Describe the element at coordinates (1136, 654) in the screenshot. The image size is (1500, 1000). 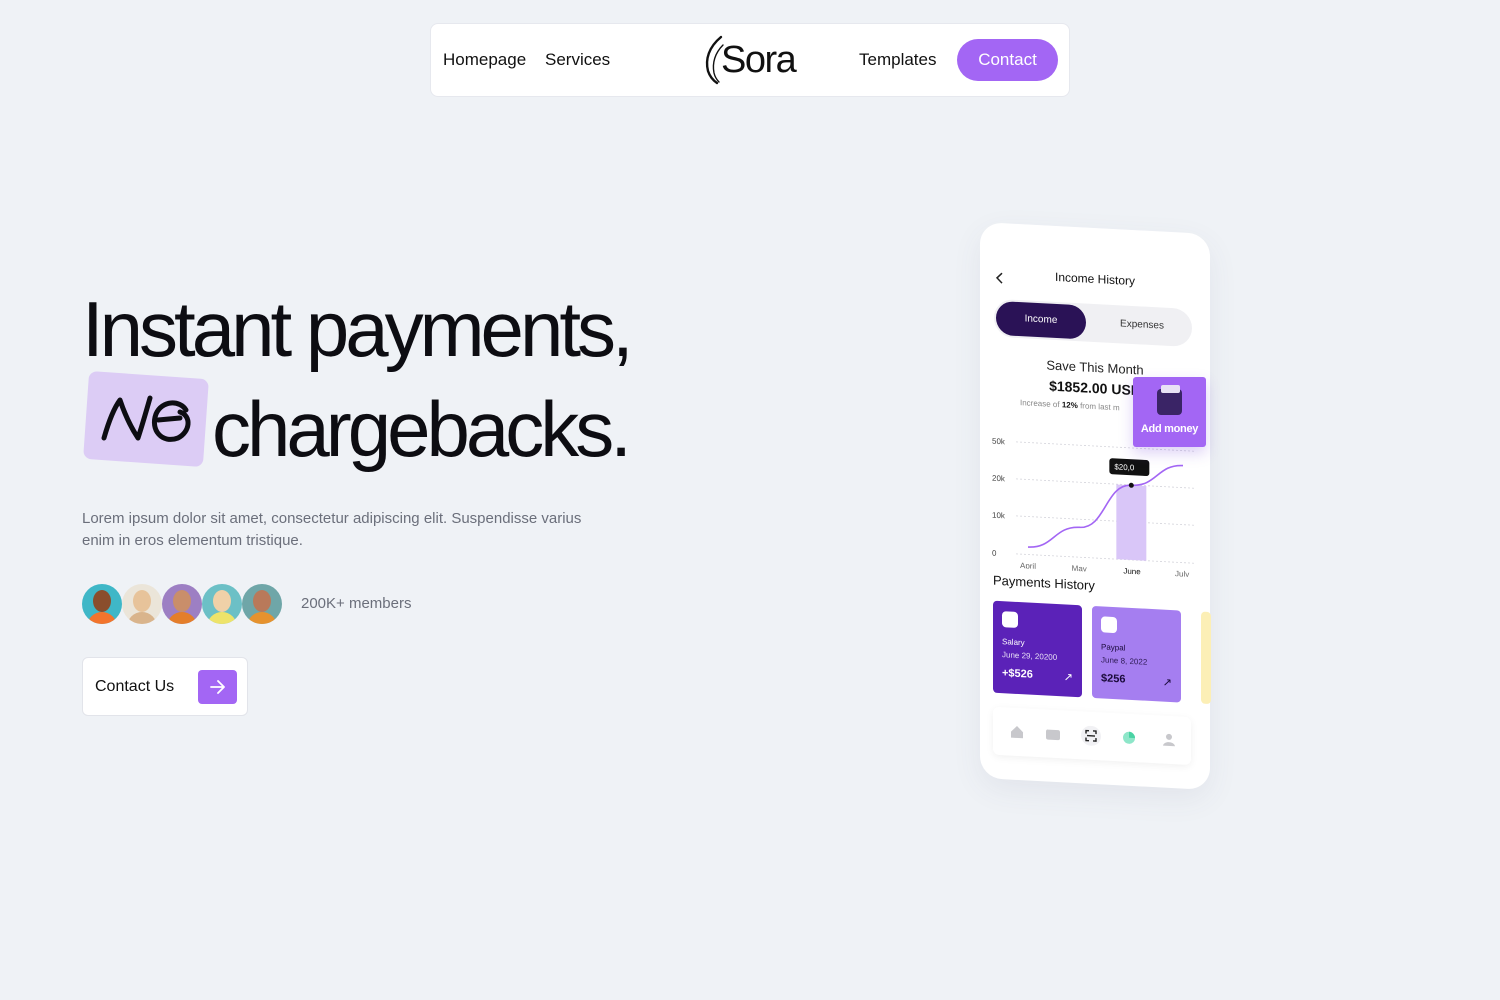
I see `payment-card-paypal: Paypal June 8, 2022 $256 ↗` at that location.